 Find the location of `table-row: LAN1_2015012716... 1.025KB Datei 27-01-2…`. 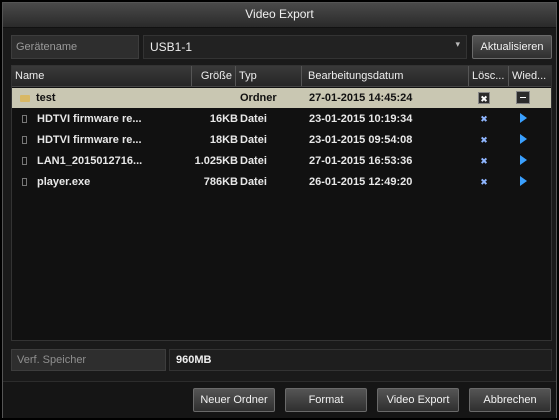

table-row: LAN1_2015012716... 1.025KB Datei 27-01-2… is located at coordinates (281, 161).